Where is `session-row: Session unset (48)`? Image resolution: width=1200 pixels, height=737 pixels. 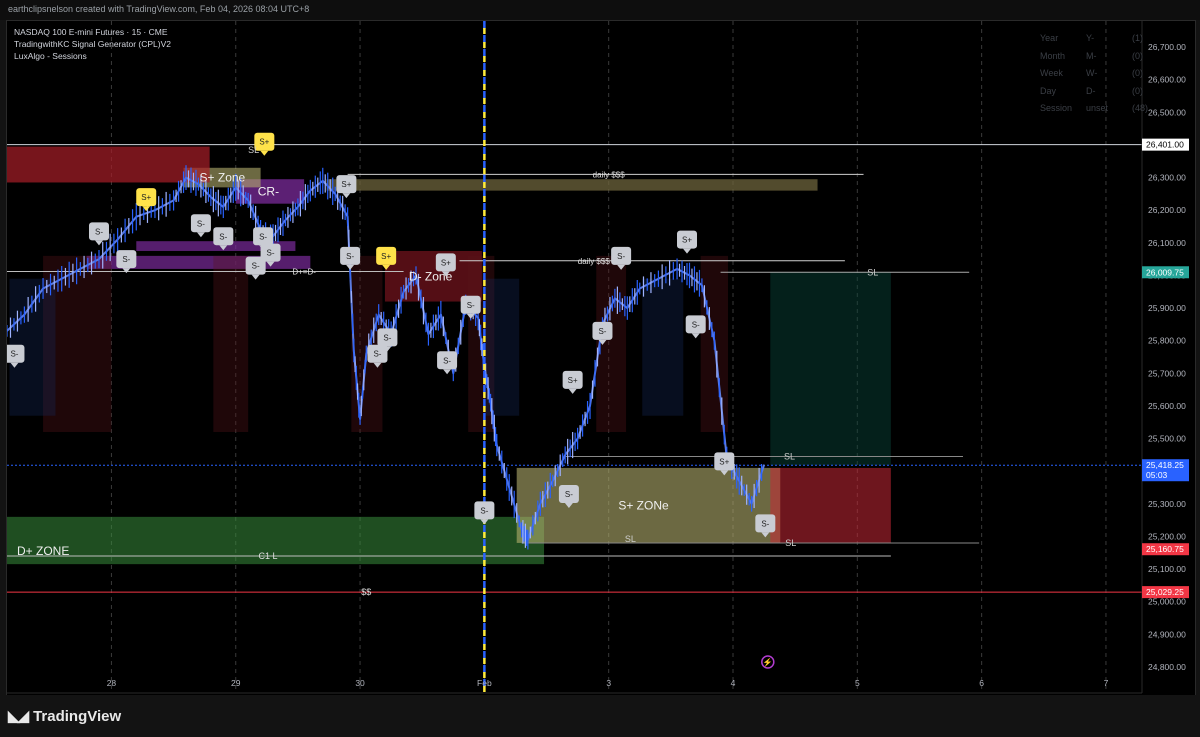 session-row: Session unset (48) is located at coordinates (1094, 109).